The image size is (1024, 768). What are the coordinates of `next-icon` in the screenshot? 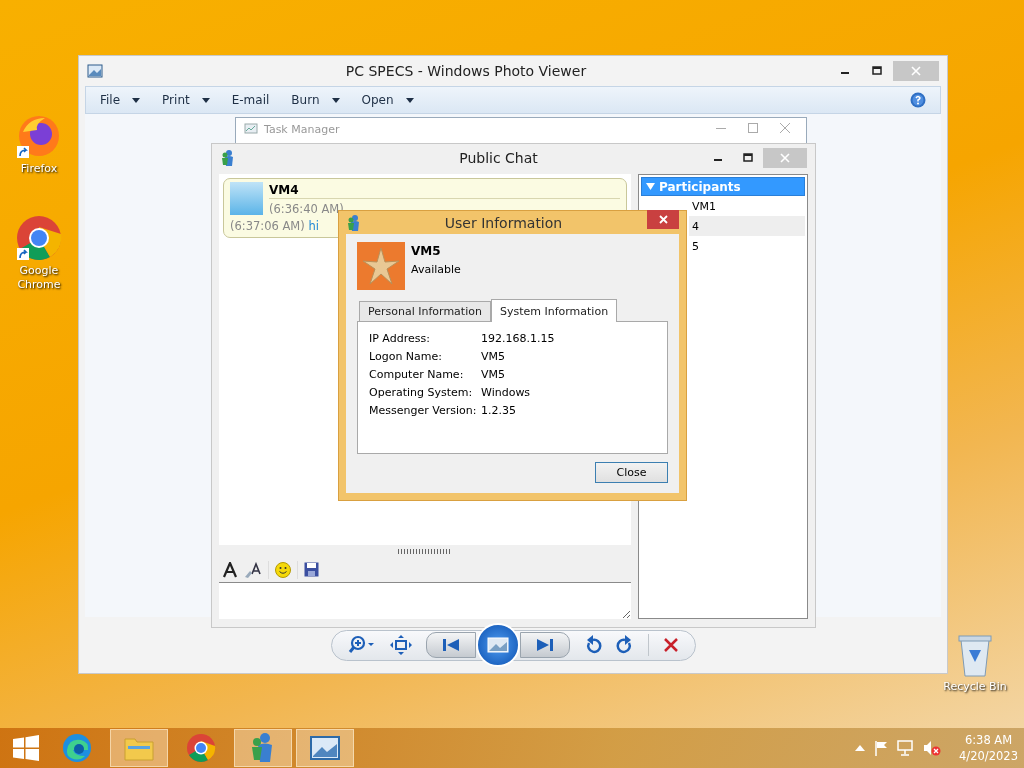 It's located at (544, 645).